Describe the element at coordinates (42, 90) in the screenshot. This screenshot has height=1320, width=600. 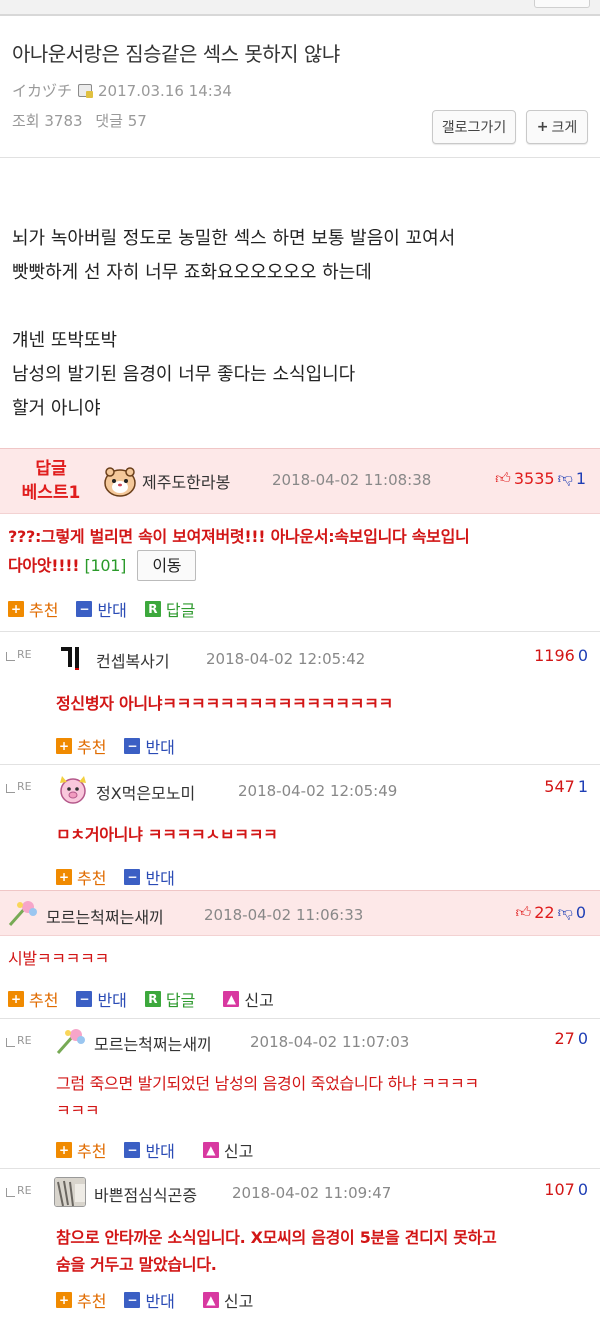
I see `author-name: イカヅチ` at that location.